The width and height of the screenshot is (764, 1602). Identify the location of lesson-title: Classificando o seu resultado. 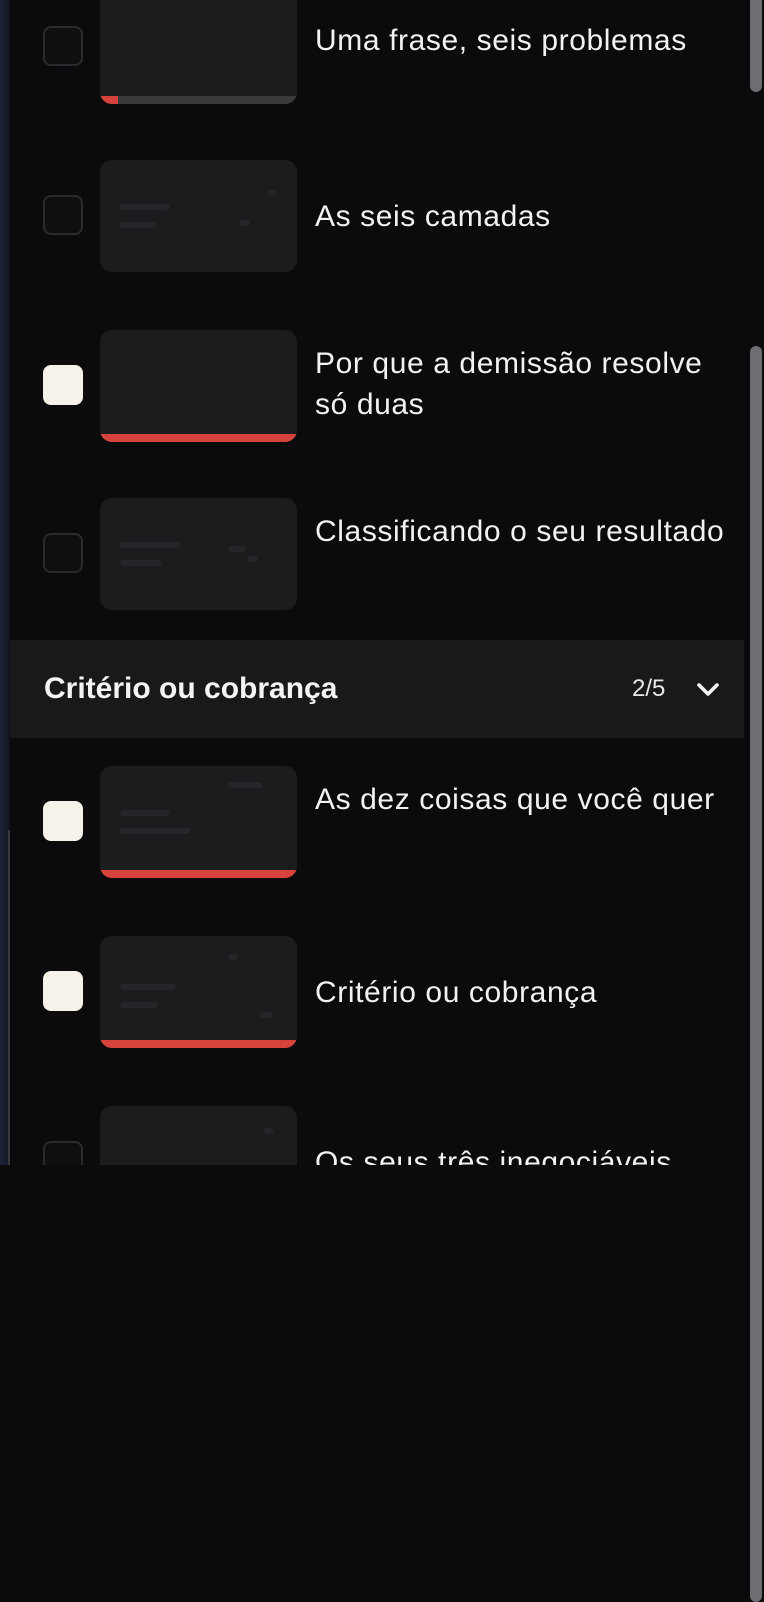
(520, 531).